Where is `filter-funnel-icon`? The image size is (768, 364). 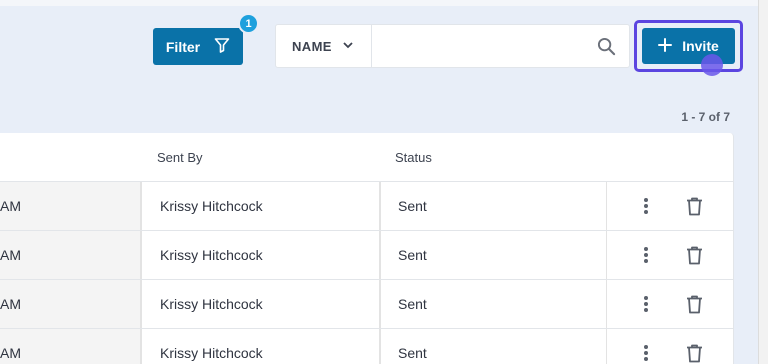 filter-funnel-icon is located at coordinates (222, 46).